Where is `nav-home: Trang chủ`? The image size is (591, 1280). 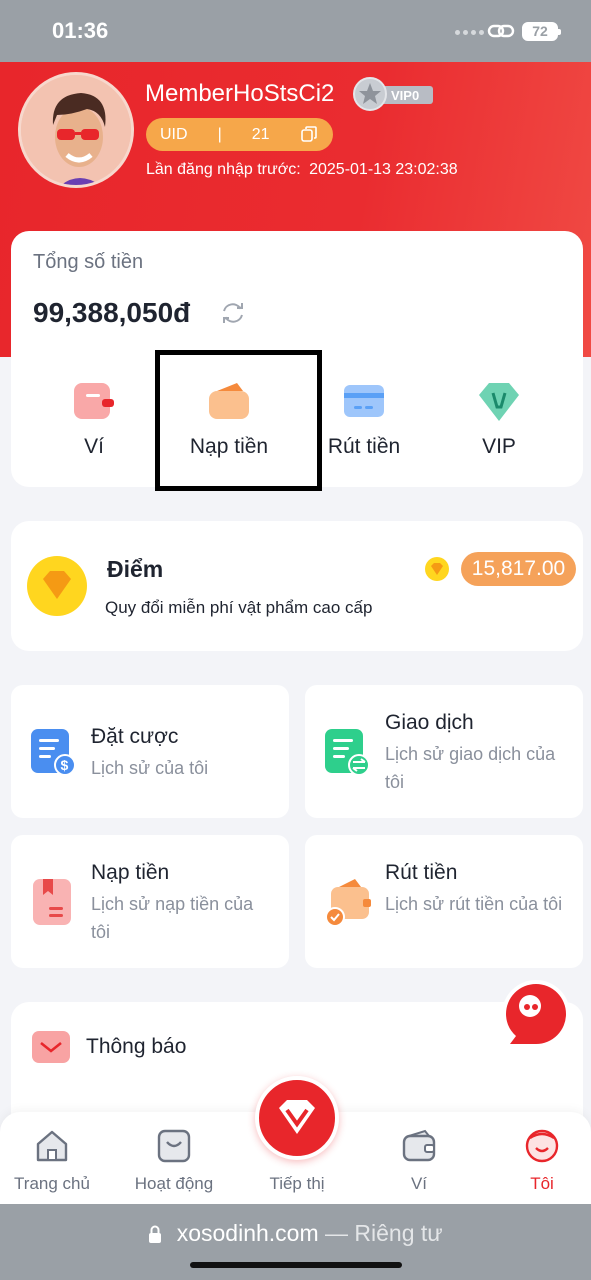 nav-home: Trang chủ is located at coordinates (53, 1158).